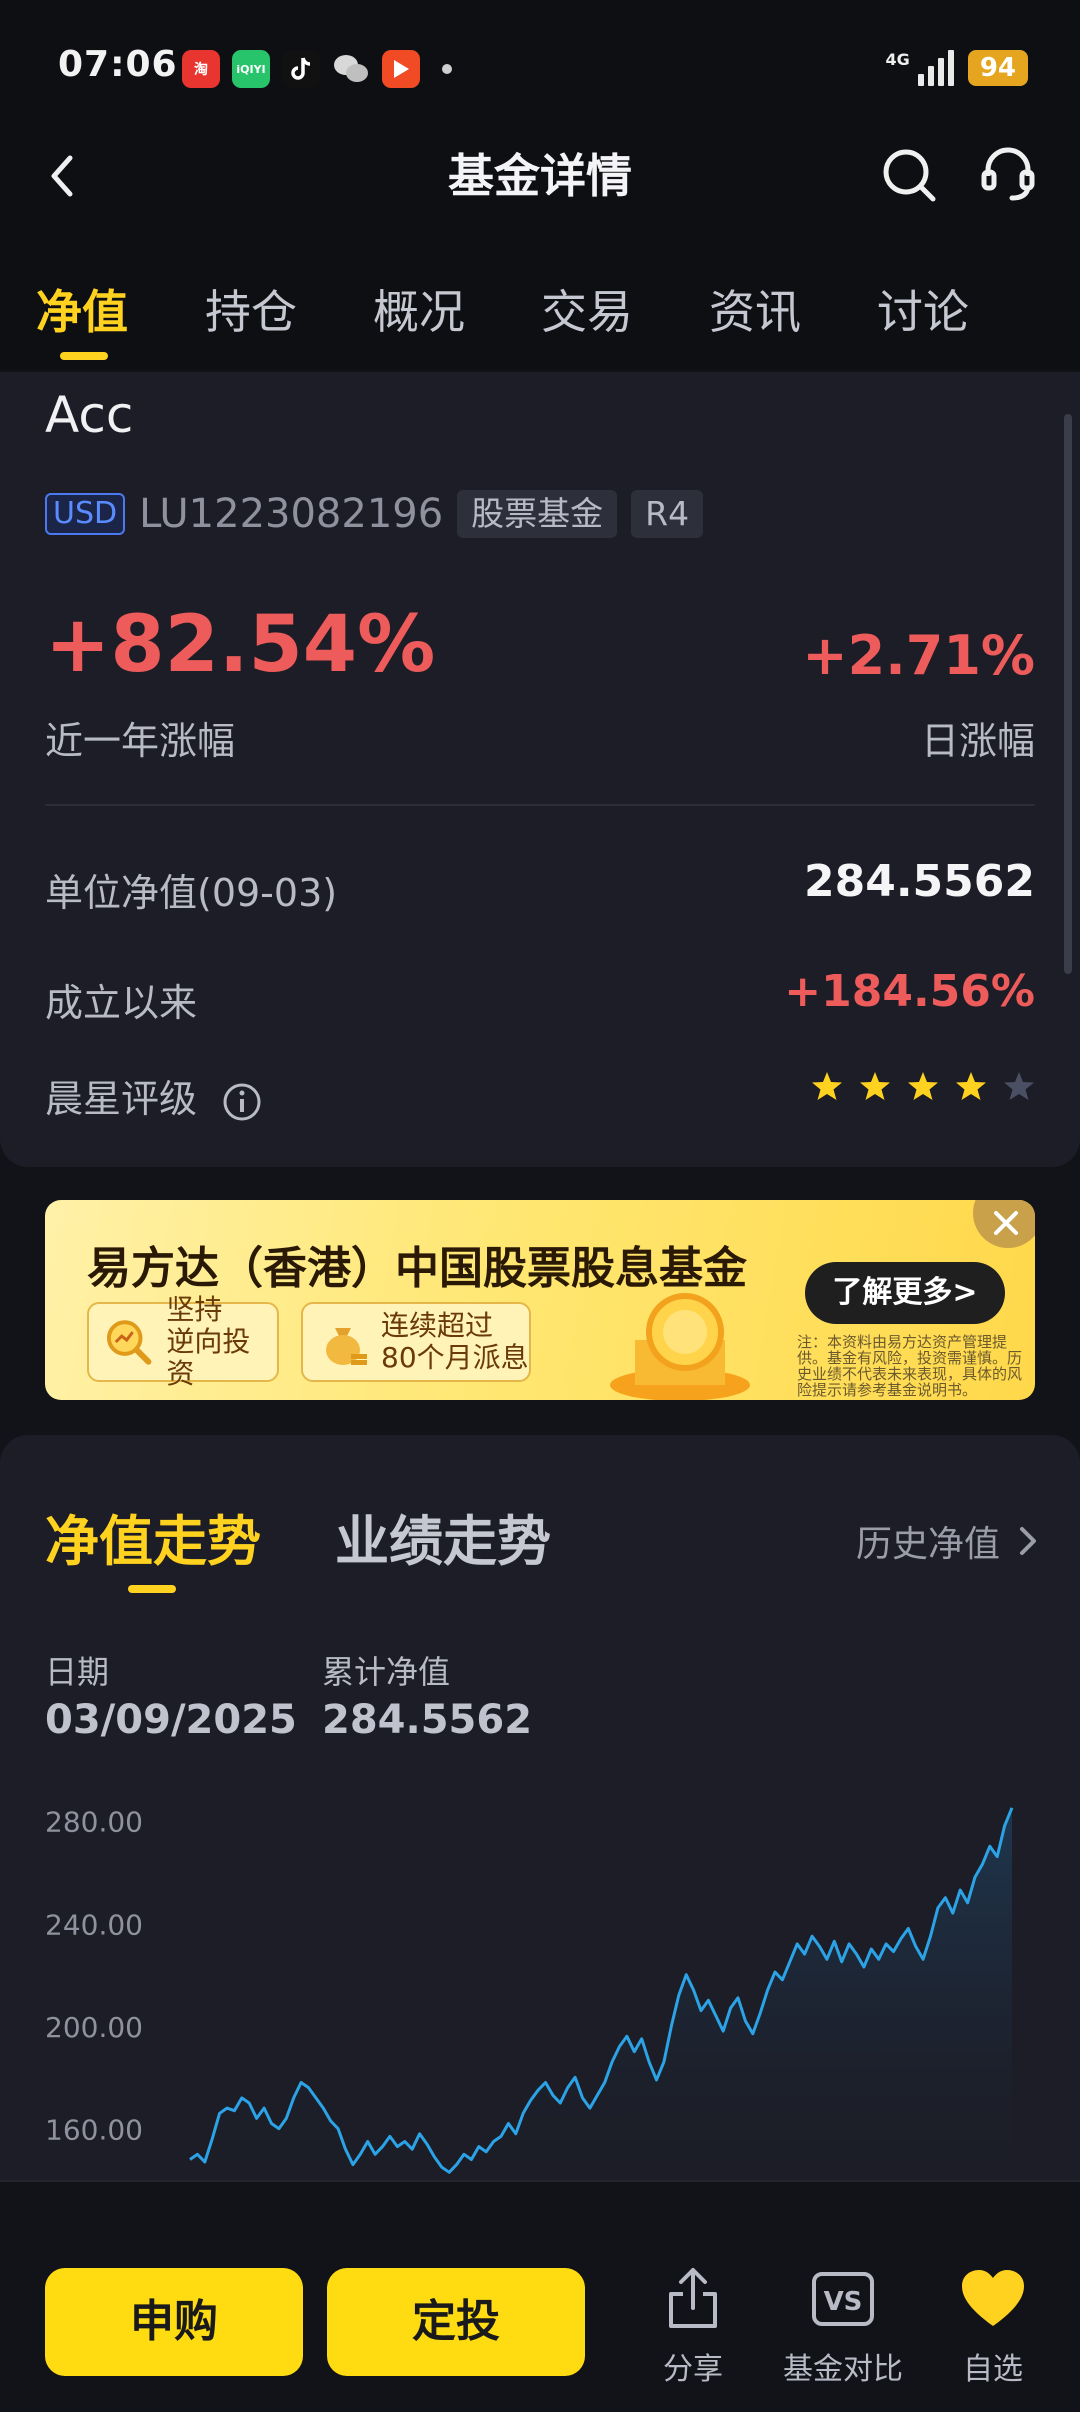  I want to click on y-tick-label: 160.00, so click(94, 2130).